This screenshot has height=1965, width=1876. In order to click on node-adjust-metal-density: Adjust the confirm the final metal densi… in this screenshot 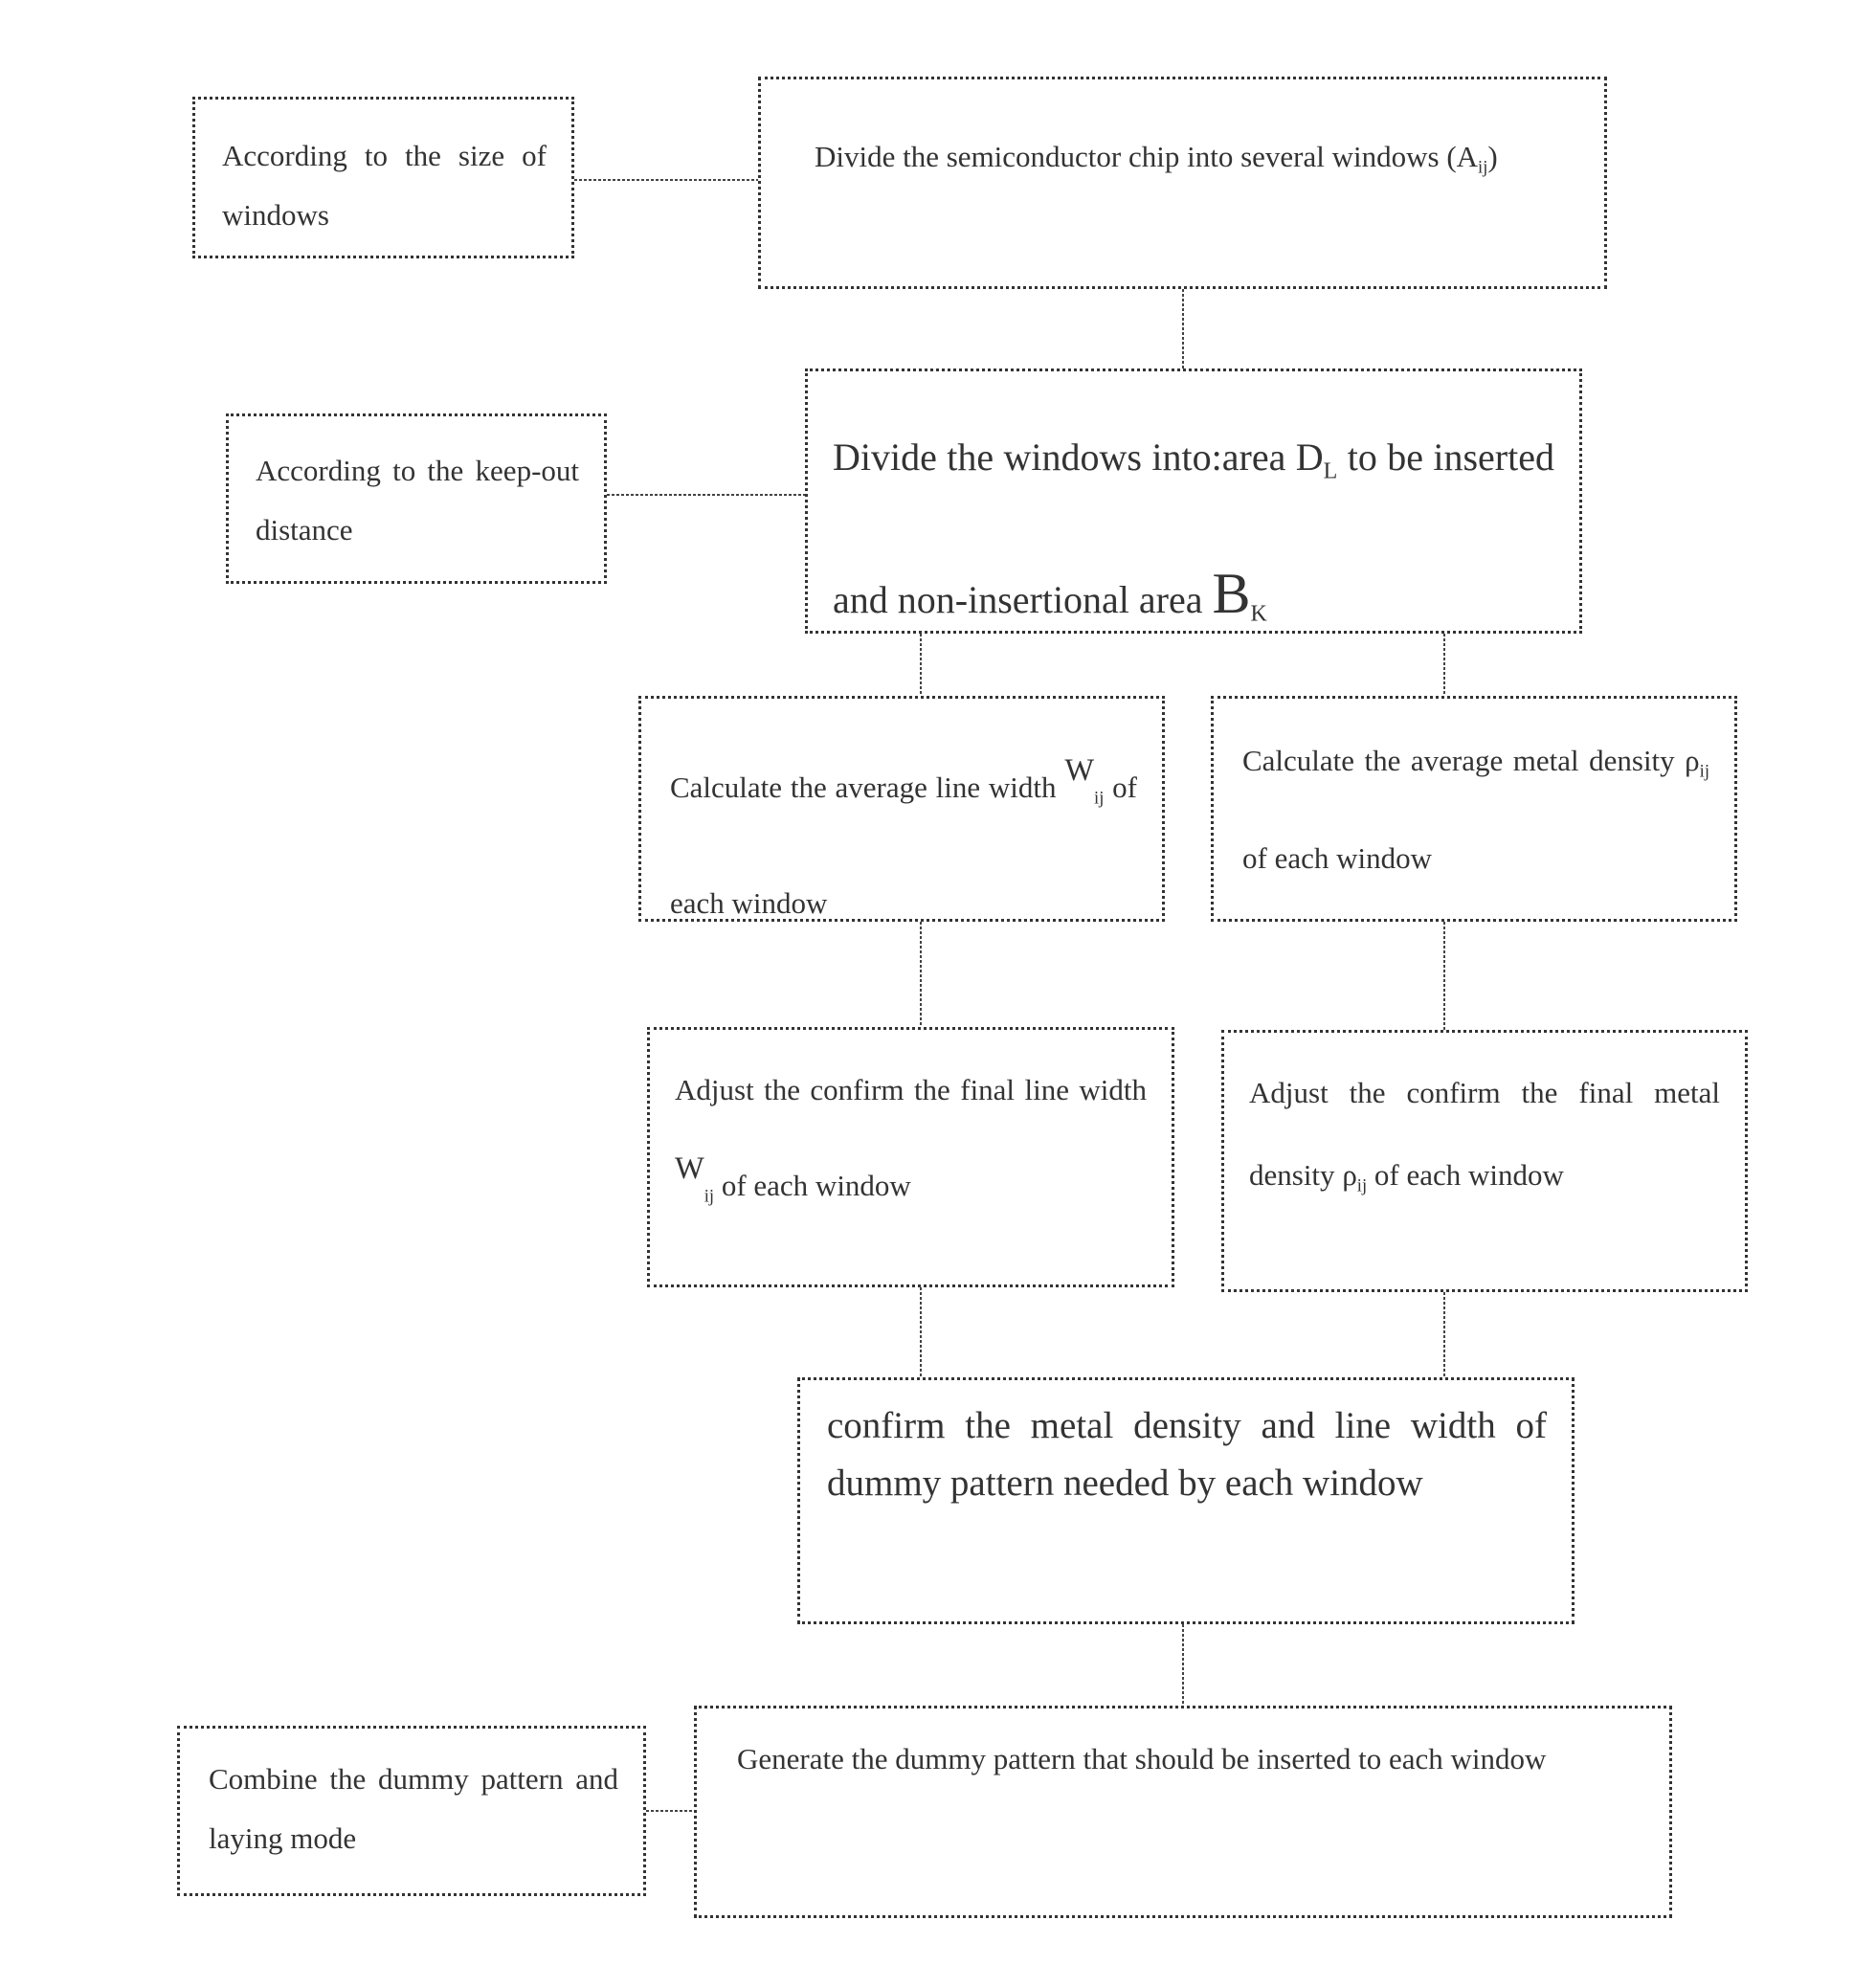, I will do `click(1484, 1161)`.